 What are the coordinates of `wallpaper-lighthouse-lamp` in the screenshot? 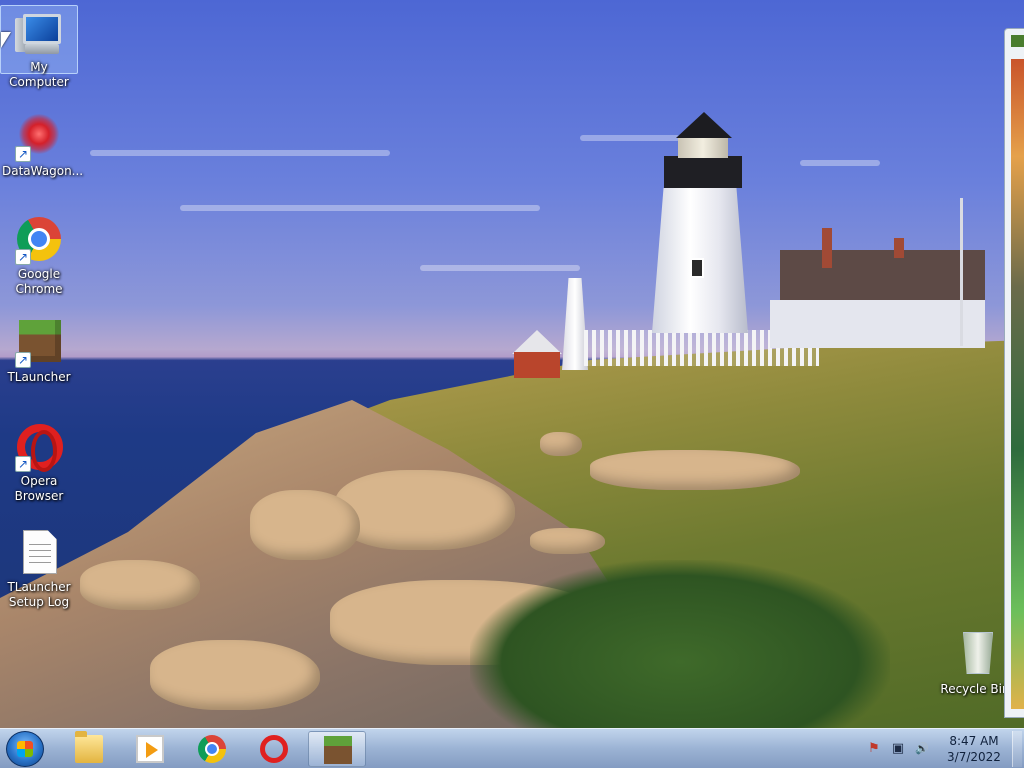 It's located at (703, 147).